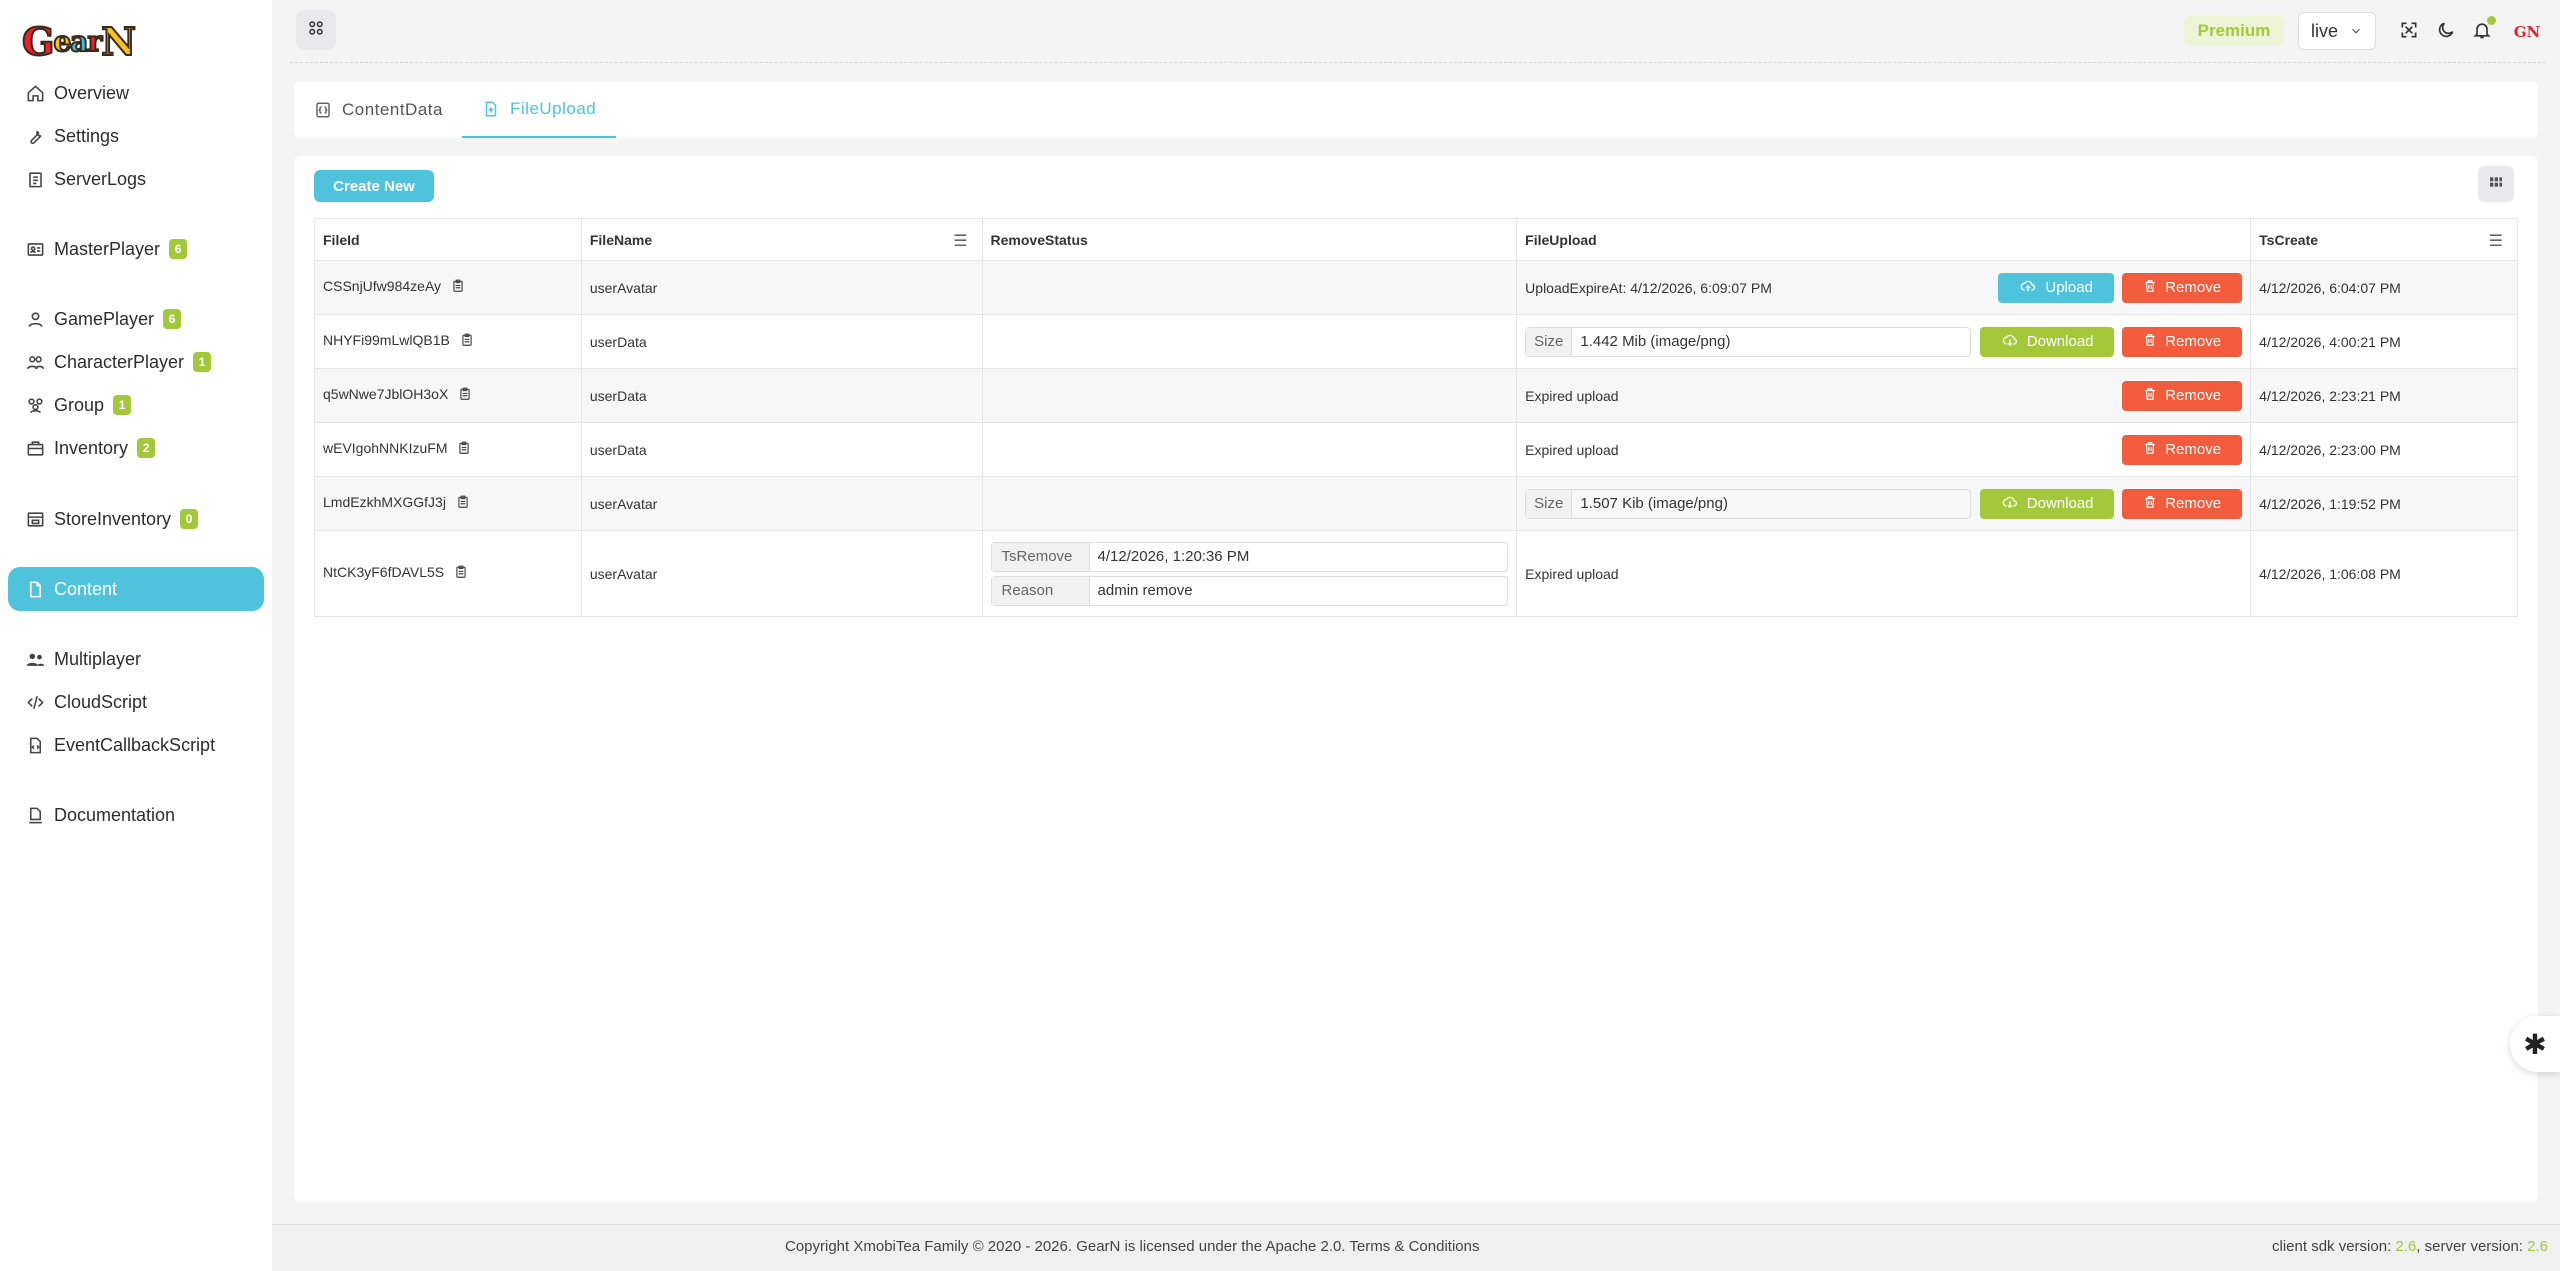 This screenshot has width=2560, height=1271. I want to click on ts-remove-label: TsRemove, so click(1040, 556).